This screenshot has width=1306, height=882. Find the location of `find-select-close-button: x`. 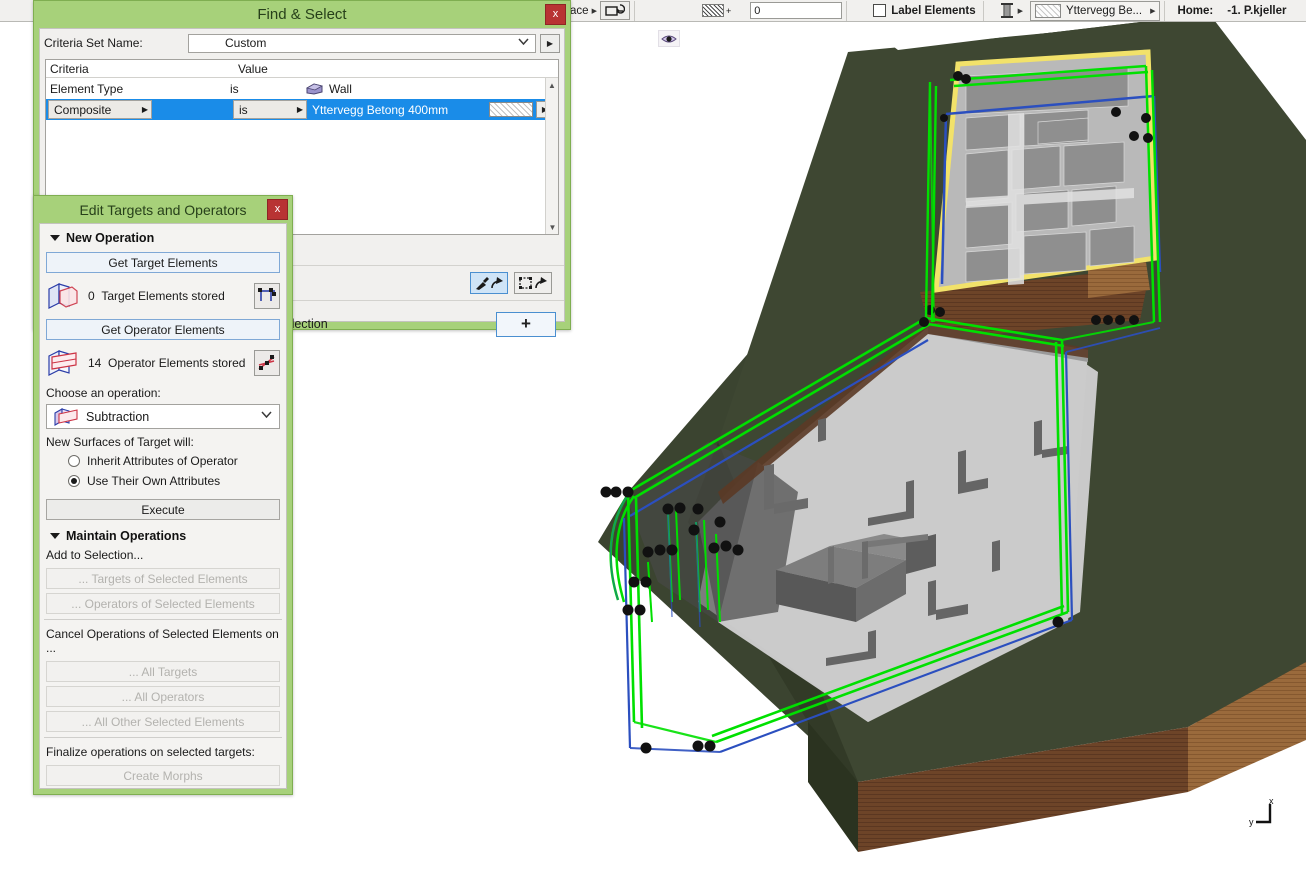

find-select-close-button: x is located at coordinates (555, 14).